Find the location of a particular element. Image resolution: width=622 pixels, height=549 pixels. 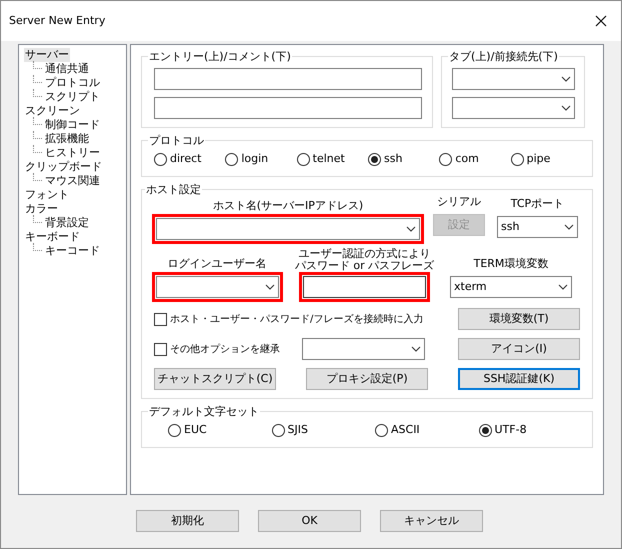

dropdown: xterm is located at coordinates (511, 287).